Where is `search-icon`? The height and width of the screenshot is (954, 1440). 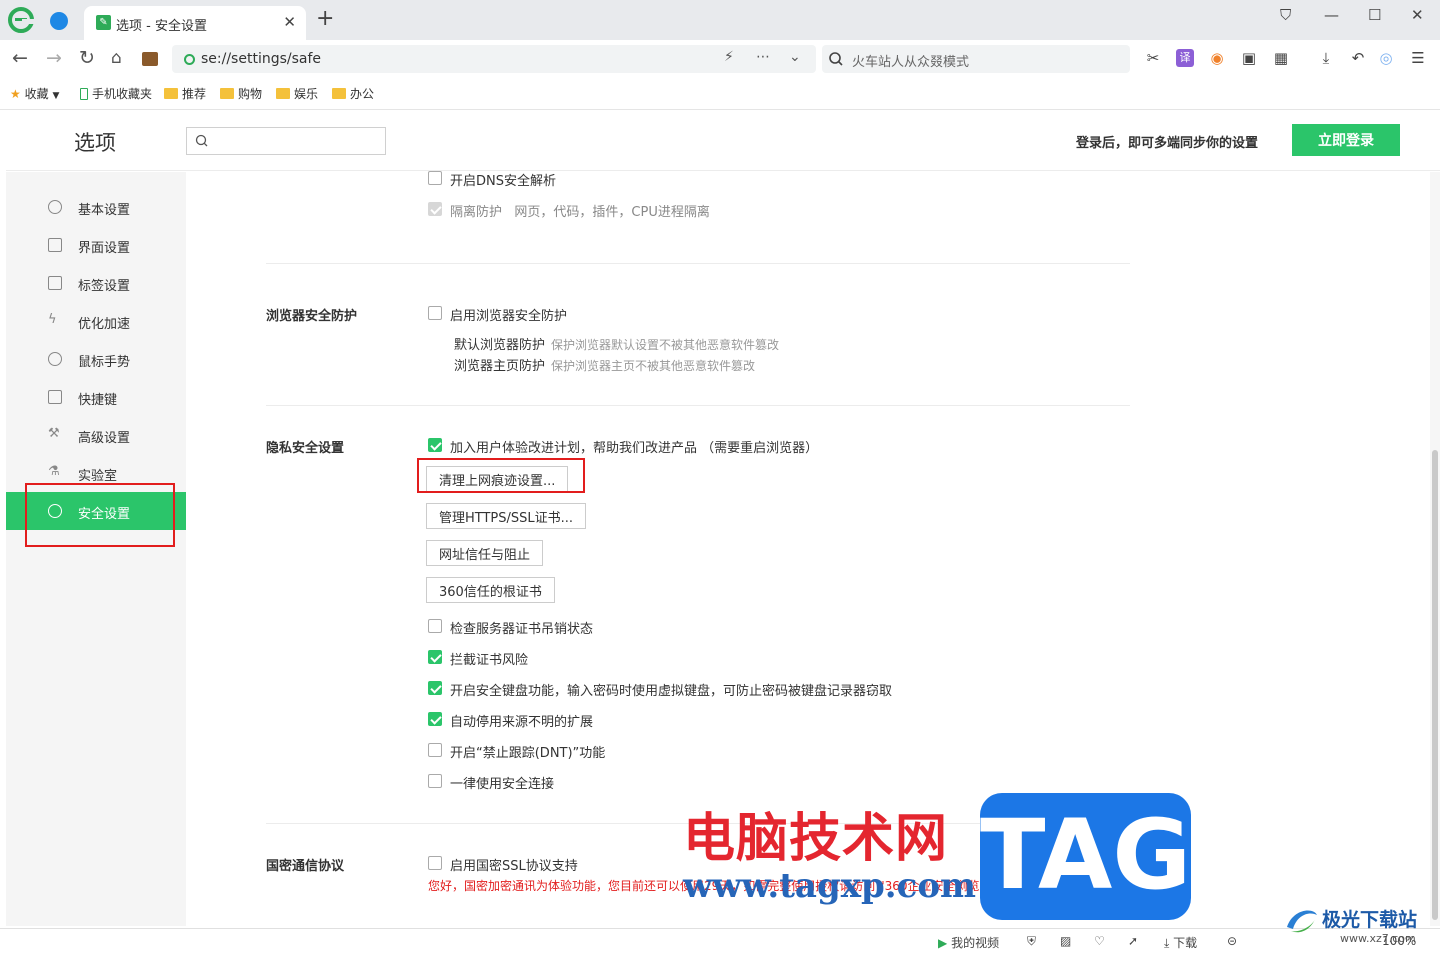
search-icon is located at coordinates (836, 59).